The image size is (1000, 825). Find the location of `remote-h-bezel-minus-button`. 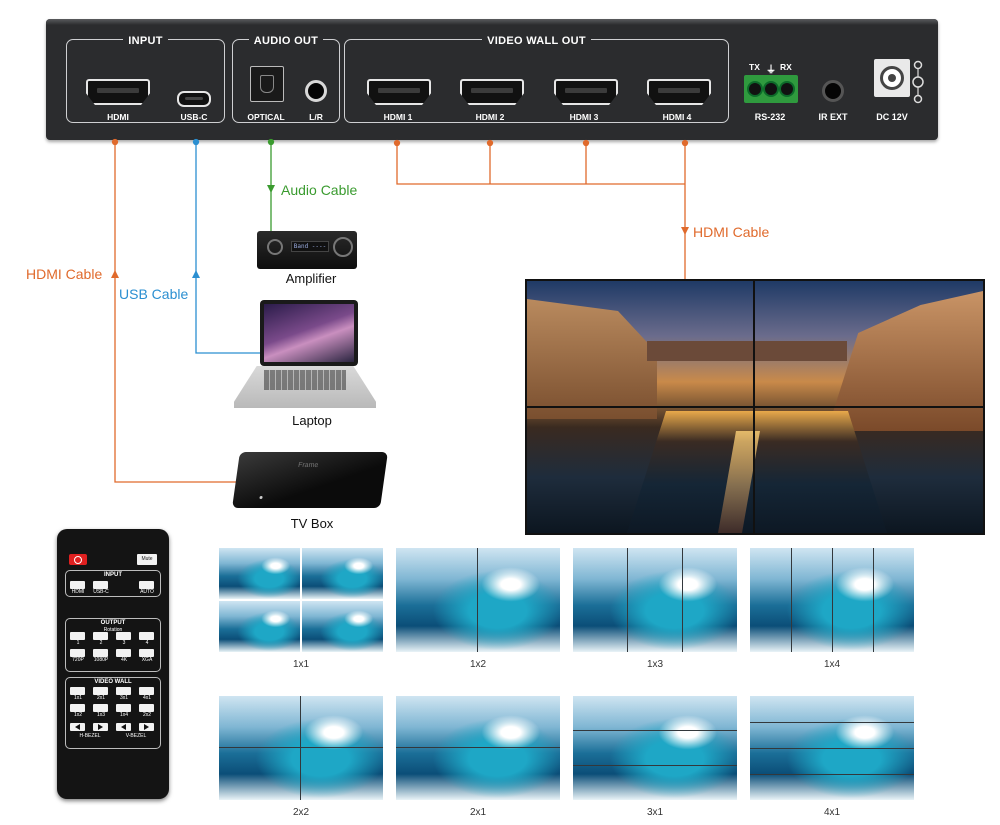

remote-h-bezel-minus-button is located at coordinates (77, 727).